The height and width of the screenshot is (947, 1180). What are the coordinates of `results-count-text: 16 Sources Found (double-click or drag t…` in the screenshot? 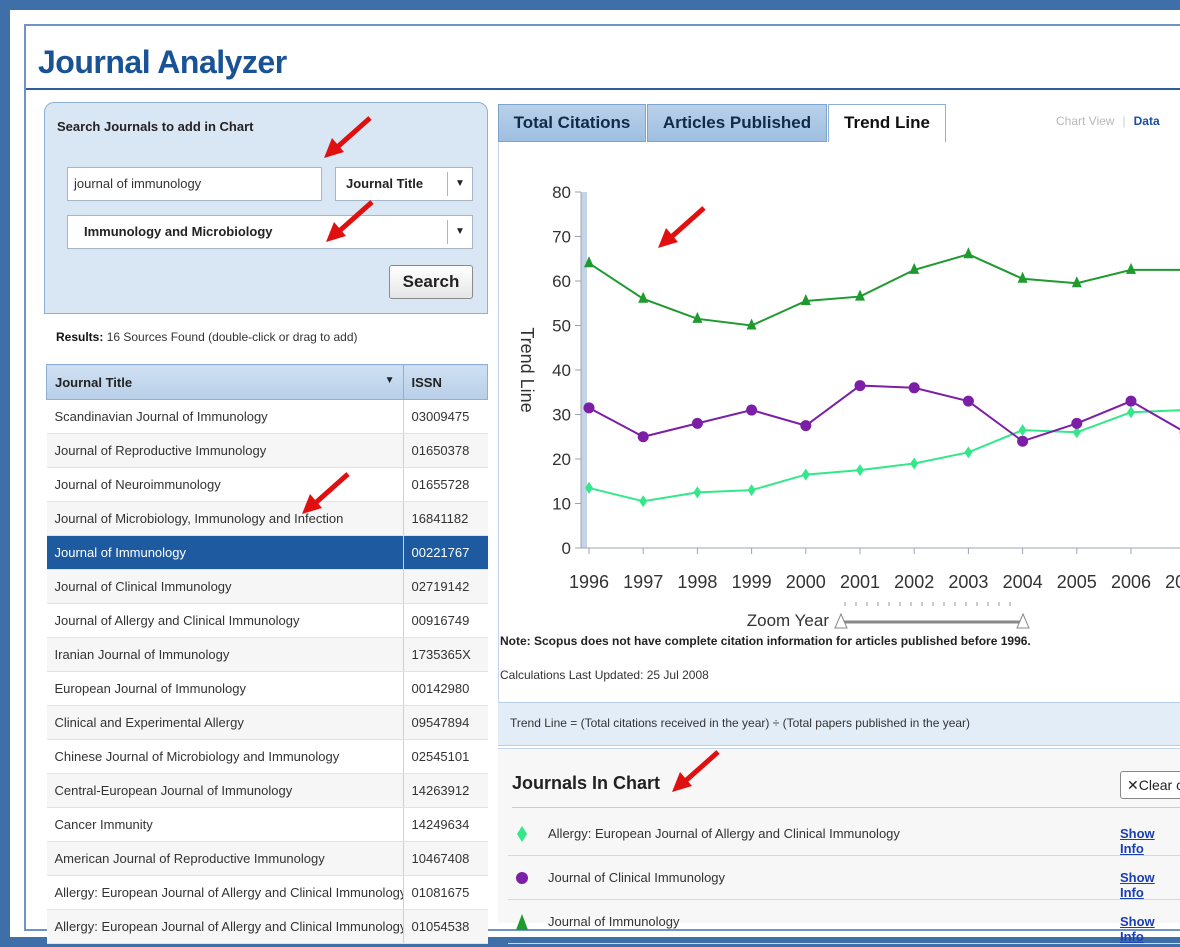 It's located at (232, 337).